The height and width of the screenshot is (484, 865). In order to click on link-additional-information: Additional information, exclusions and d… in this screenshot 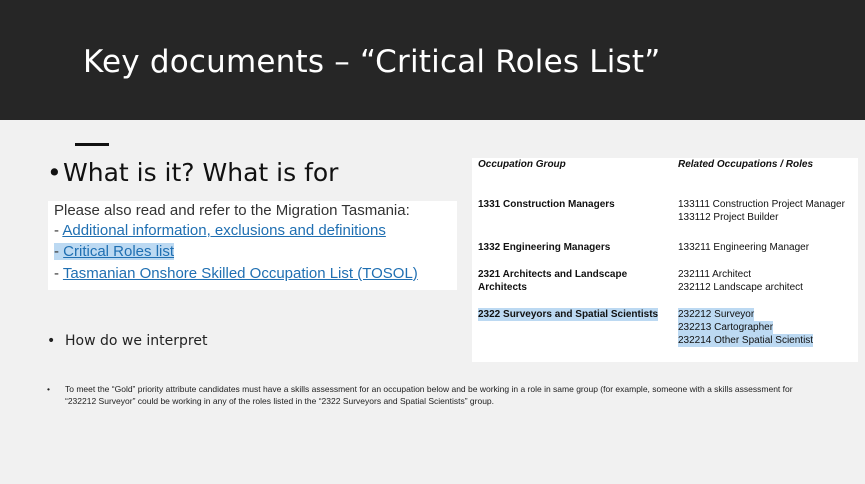, I will do `click(224, 230)`.